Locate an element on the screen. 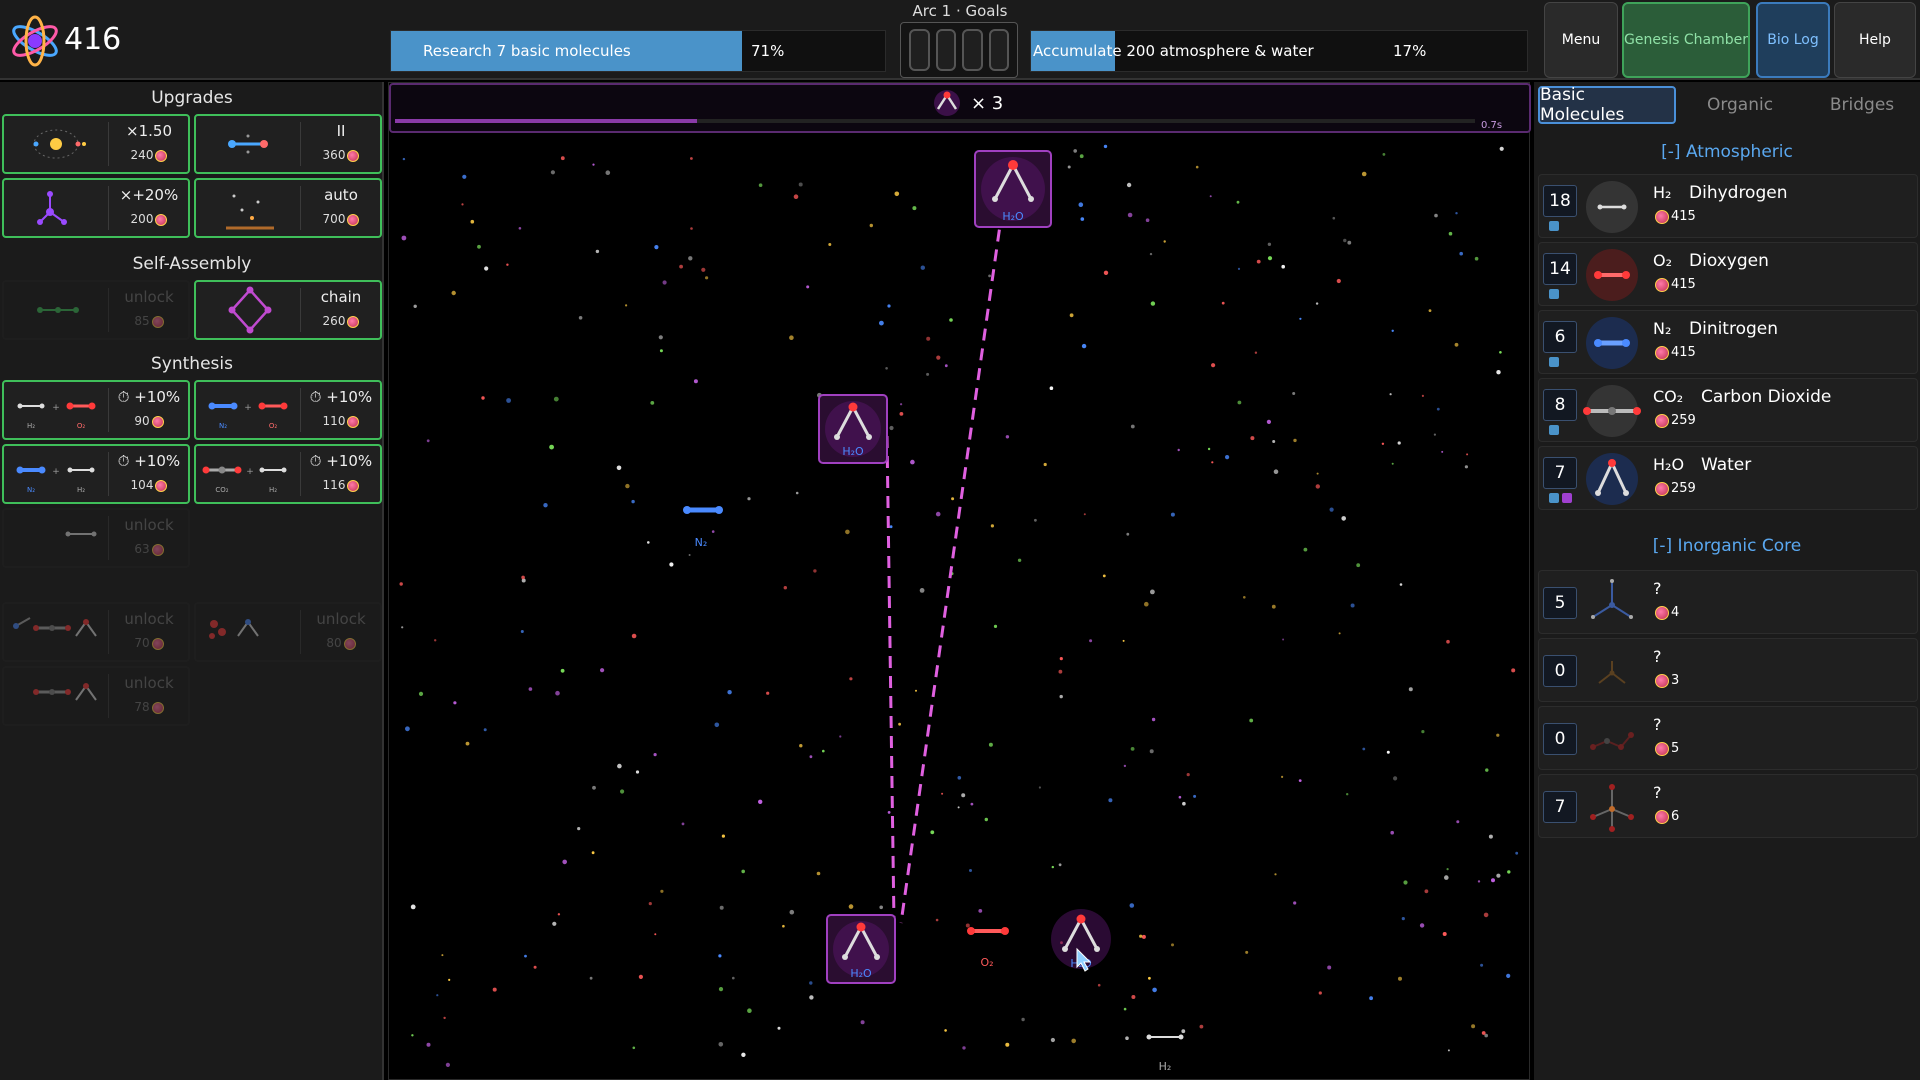  molecule-row-h2: 18 H₂ Dihydrogen 415 is located at coordinates (1728, 206).